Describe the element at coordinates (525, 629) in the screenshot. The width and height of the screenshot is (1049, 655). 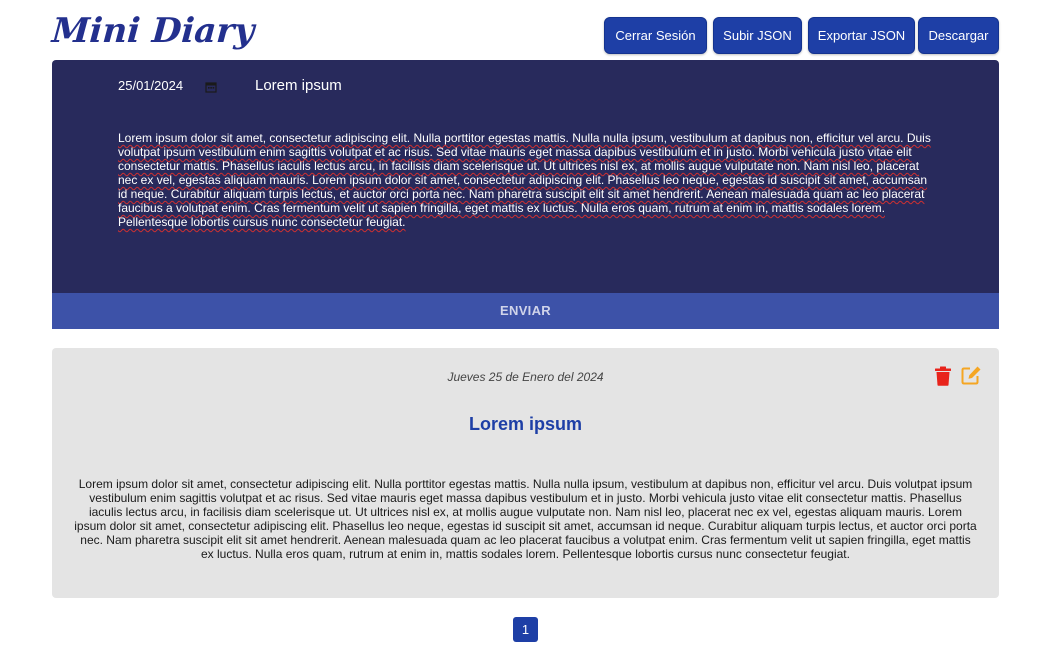
I see `pagination-page-button: 1` at that location.